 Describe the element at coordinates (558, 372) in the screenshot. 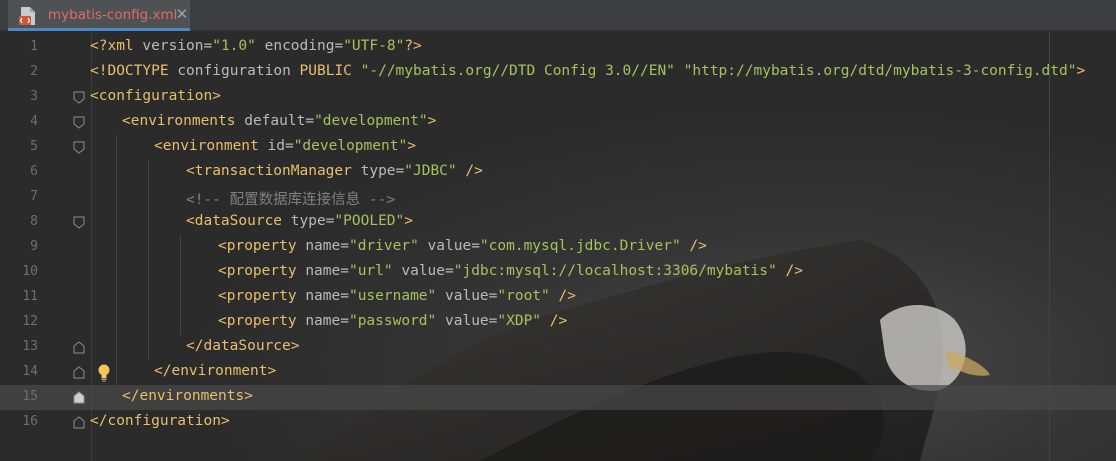

I see `code-line: 14 </environment>` at that location.